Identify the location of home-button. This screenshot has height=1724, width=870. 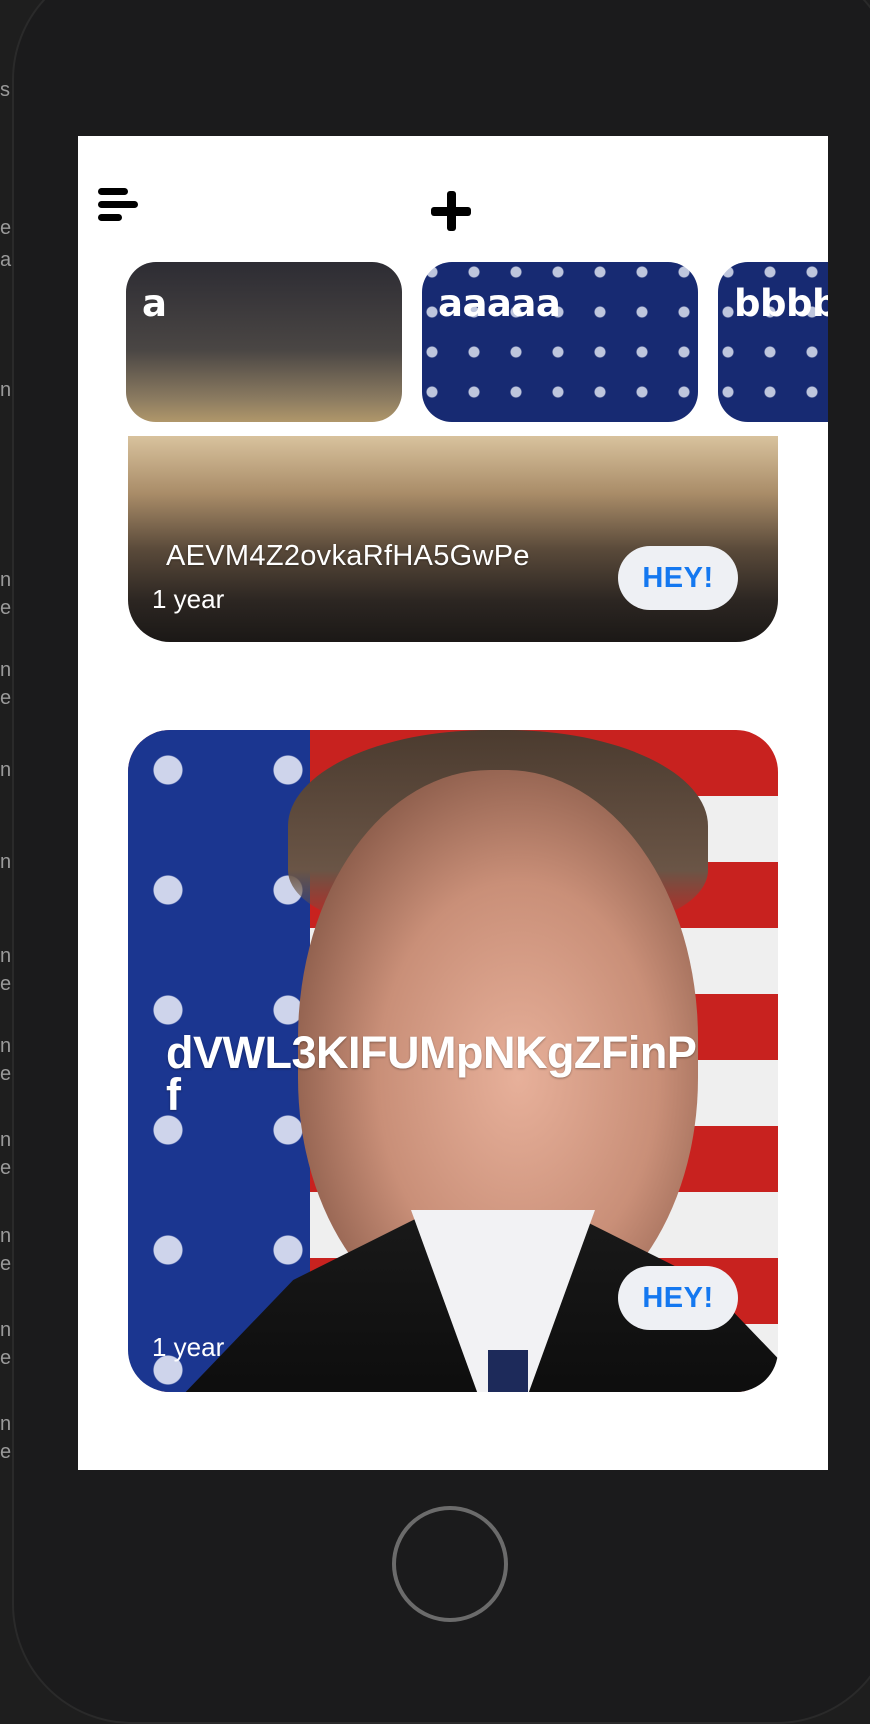
(450, 1564).